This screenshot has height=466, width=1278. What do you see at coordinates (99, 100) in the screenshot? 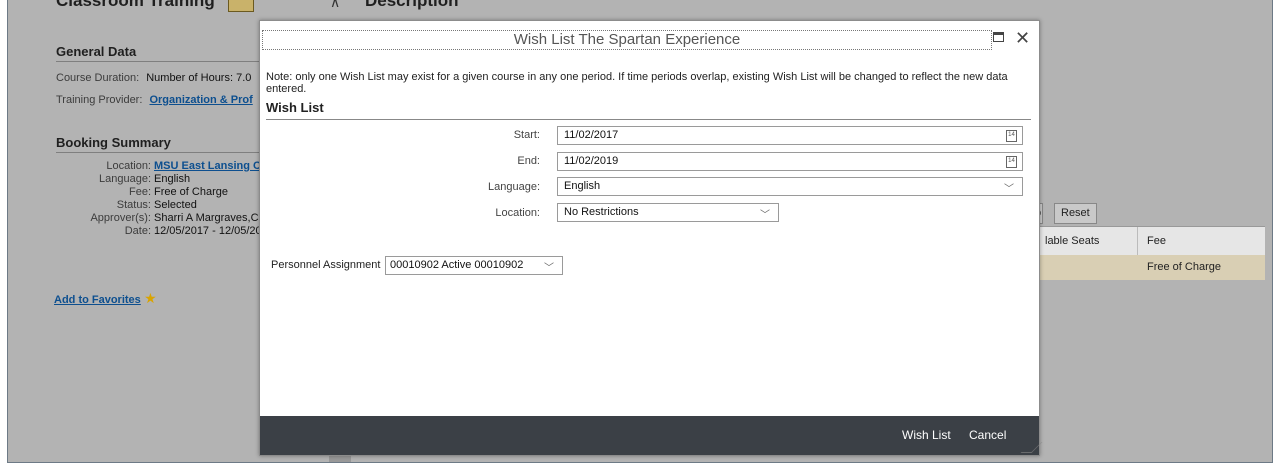
I see `training-provider-label: Training Provider:` at bounding box center [99, 100].